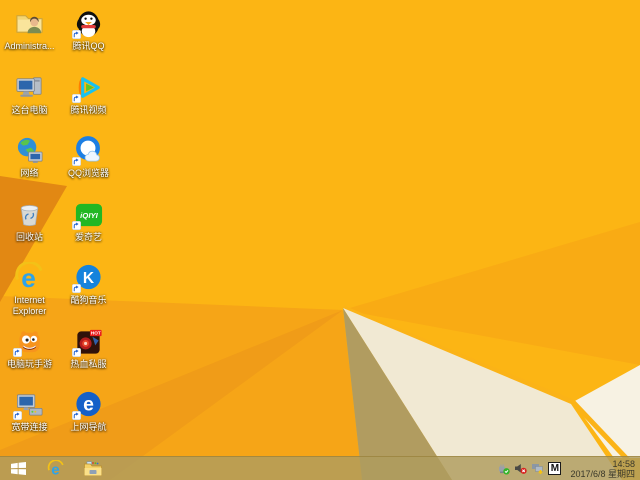 This screenshot has width=640, height=480. What do you see at coordinates (623, 463) in the screenshot?
I see `clock-time: 14:58` at bounding box center [623, 463].